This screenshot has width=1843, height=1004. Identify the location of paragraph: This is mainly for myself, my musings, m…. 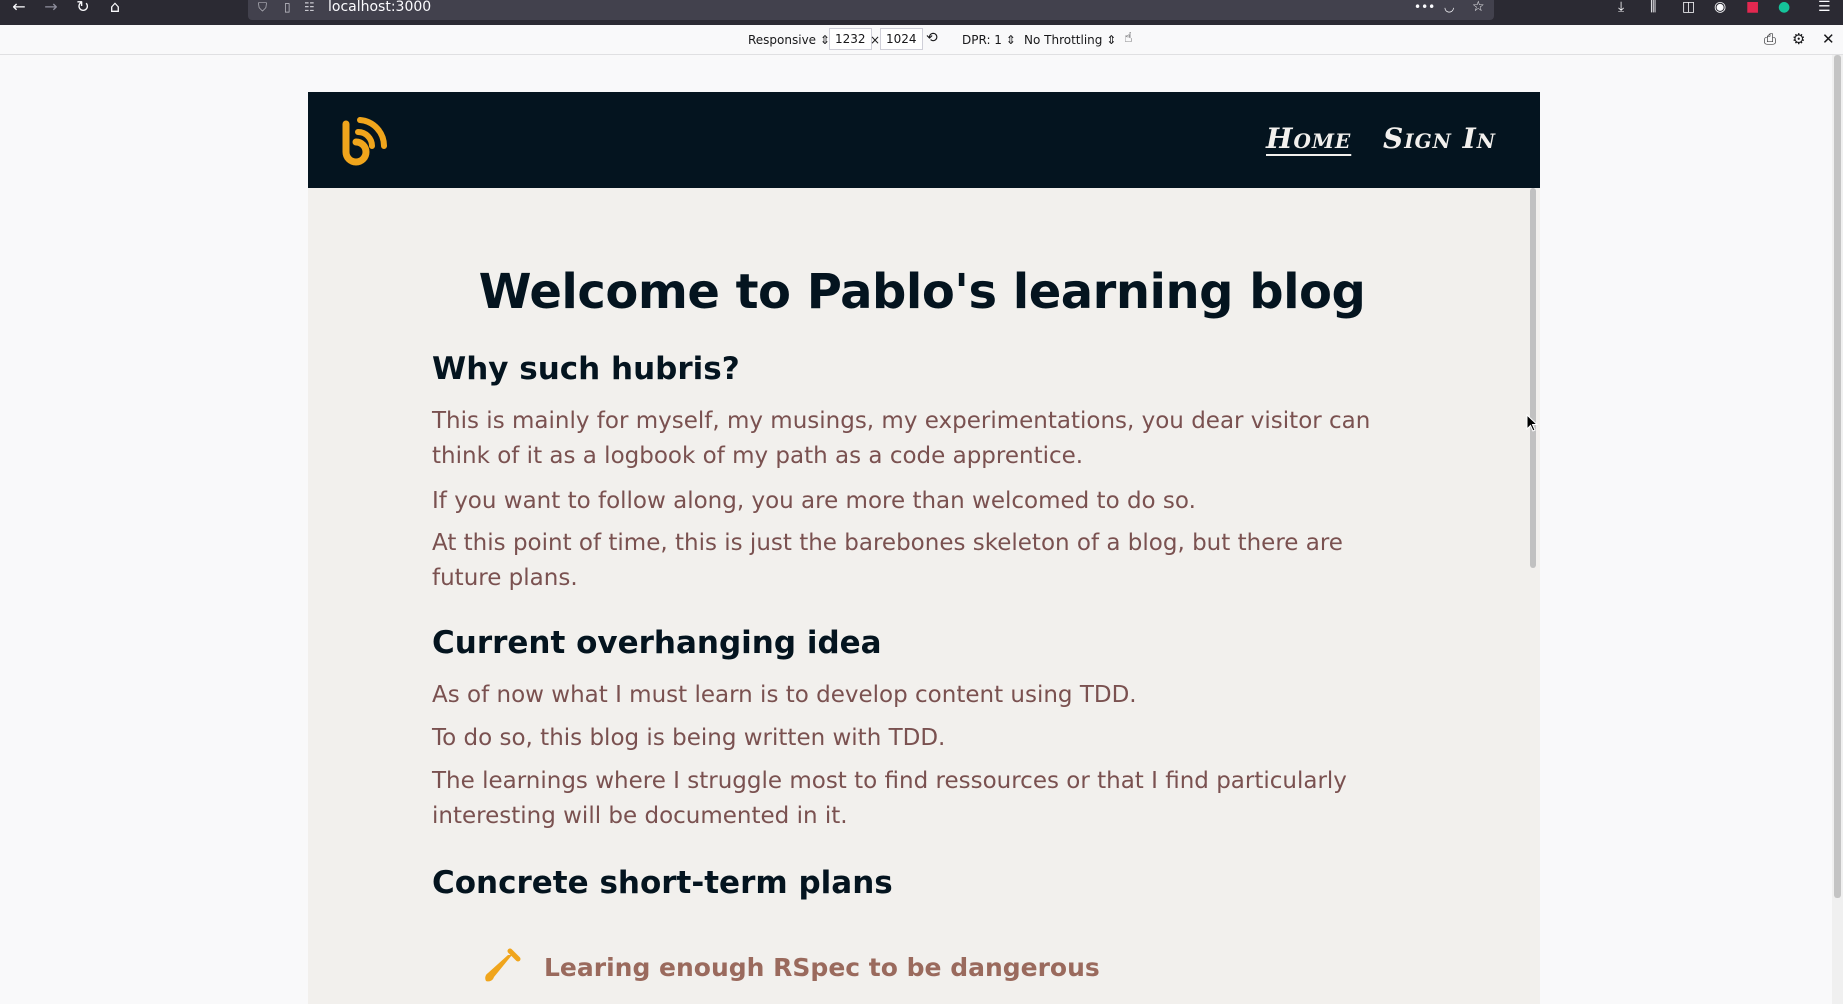
(901, 438).